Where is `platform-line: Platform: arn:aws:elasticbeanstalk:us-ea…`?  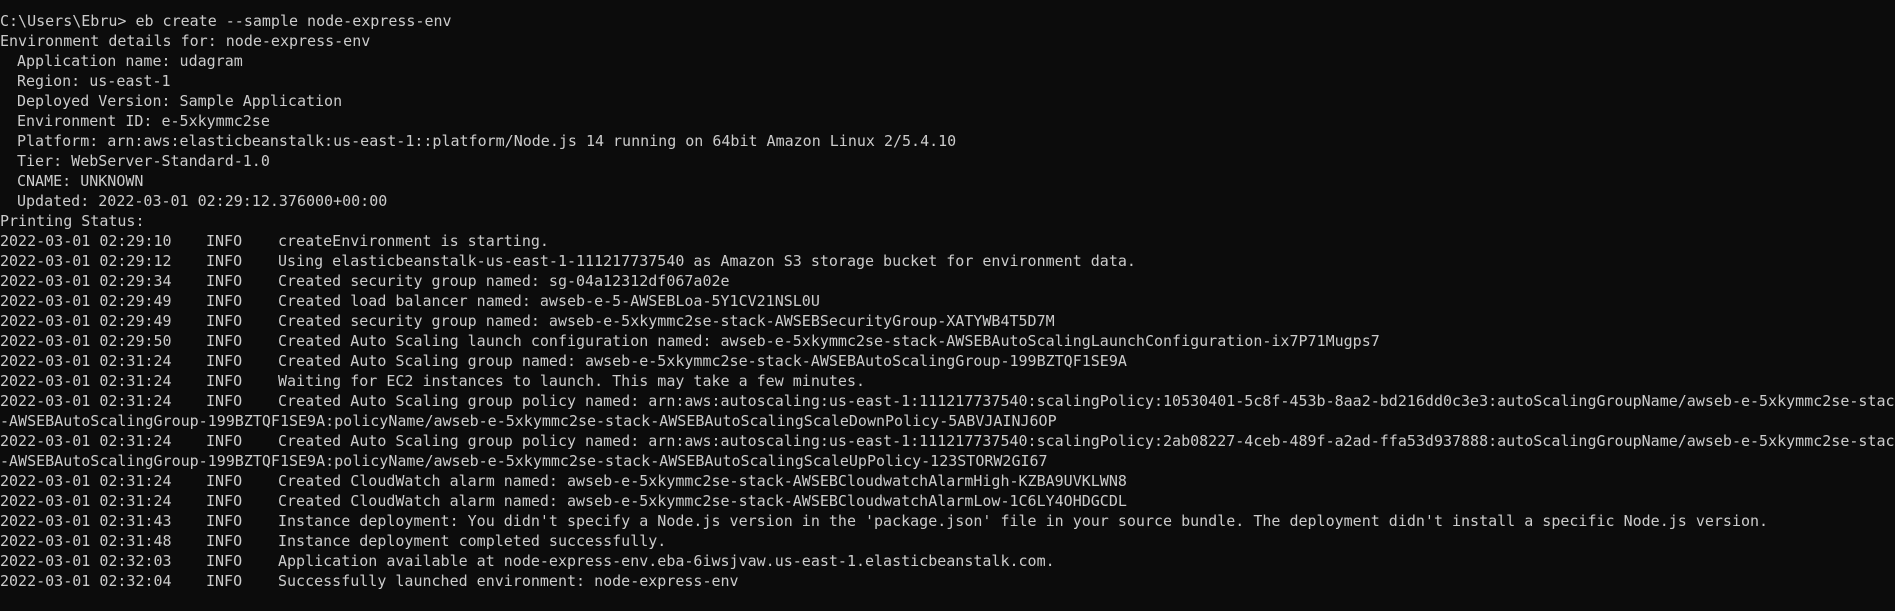
platform-line: Platform: arn:aws:elasticbeanstalk:us-ea… is located at coordinates (487, 141).